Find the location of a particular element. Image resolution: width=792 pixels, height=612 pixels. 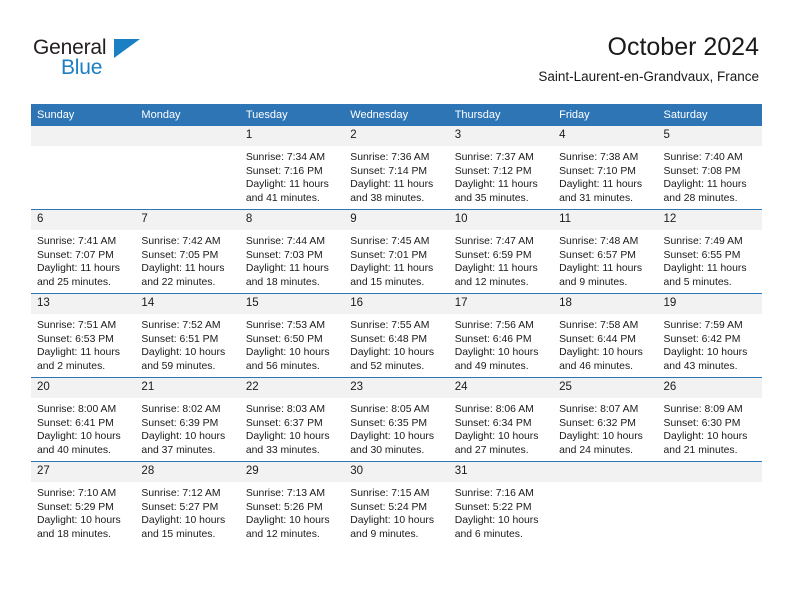

daylight-text-line2: and 30 minutes. is located at coordinates (387, 450).